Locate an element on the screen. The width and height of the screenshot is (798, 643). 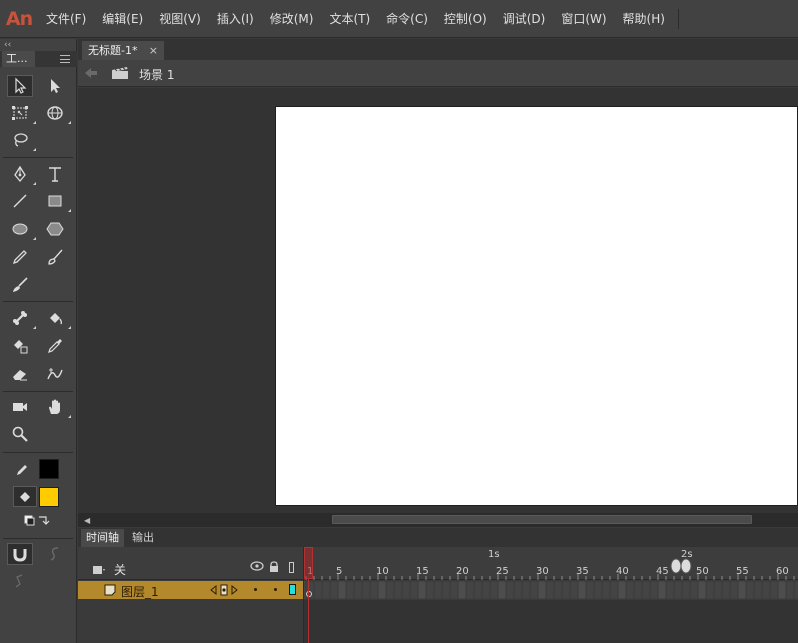
menu-commands: 命令(C) is located at coordinates (407, 18).